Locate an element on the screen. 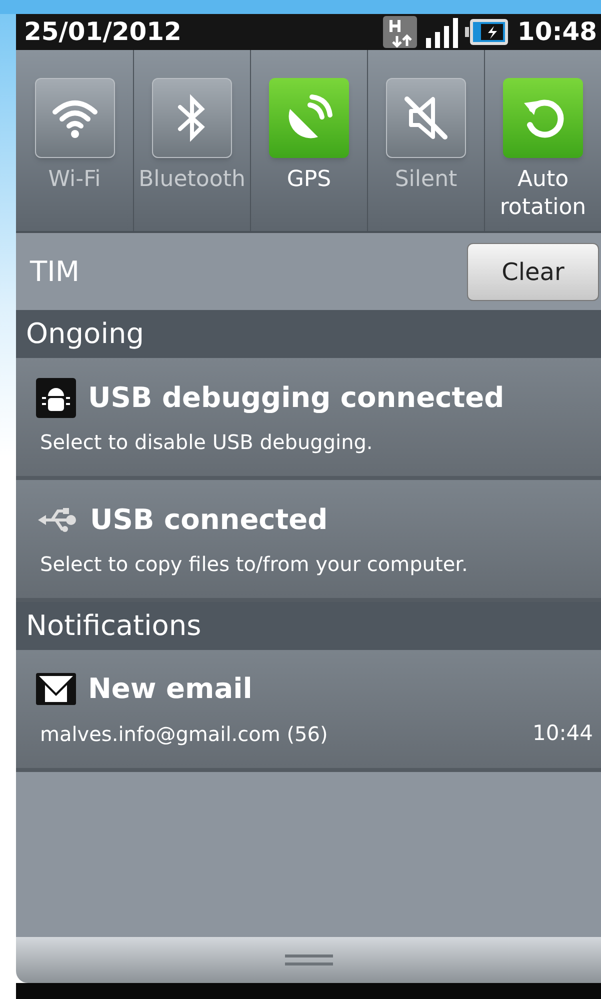 This screenshot has height=999, width=601. status-time: 10:48 is located at coordinates (557, 32).